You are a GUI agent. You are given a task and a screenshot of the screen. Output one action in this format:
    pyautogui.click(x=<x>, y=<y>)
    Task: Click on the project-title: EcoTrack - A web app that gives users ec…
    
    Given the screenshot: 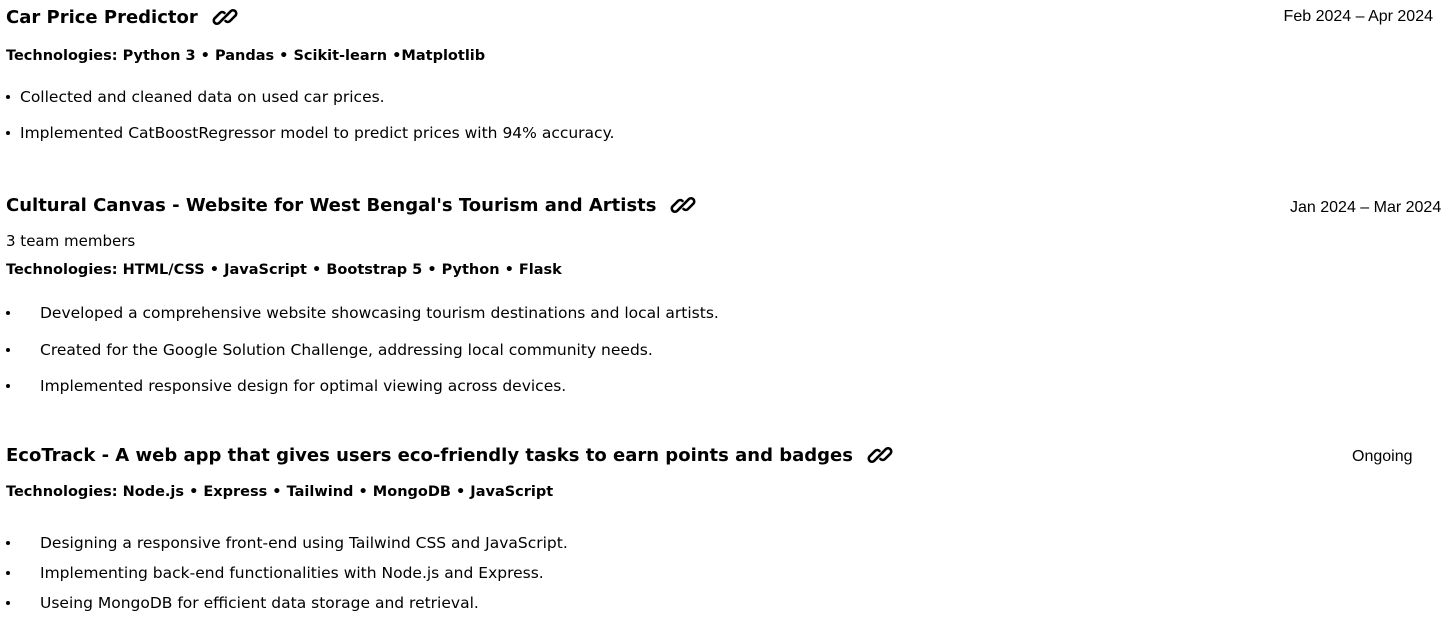 What is the action you would take?
    pyautogui.click(x=449, y=455)
    